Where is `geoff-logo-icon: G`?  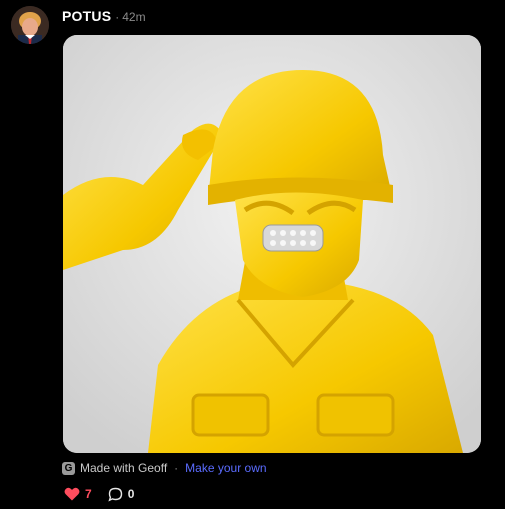 geoff-logo-icon: G is located at coordinates (68, 468).